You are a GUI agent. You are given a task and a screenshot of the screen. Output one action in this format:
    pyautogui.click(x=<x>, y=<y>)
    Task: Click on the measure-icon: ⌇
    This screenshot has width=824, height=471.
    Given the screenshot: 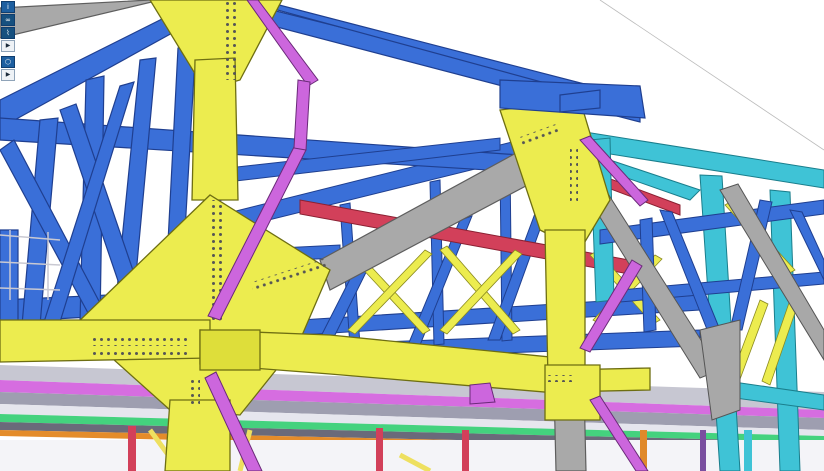 What is the action you would take?
    pyautogui.click(x=8, y=32)
    